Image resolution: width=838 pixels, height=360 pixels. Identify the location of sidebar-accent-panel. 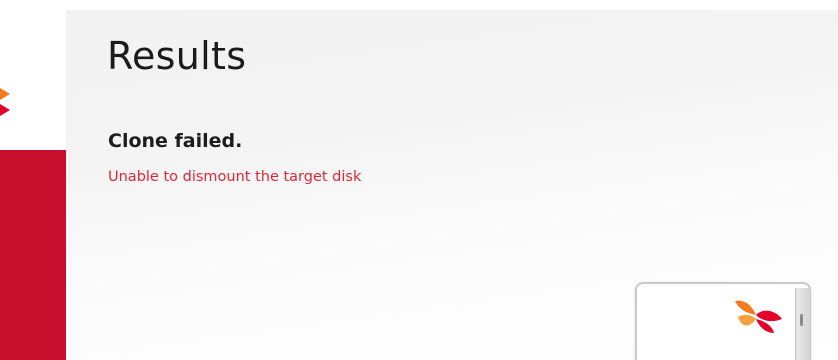
(33, 255).